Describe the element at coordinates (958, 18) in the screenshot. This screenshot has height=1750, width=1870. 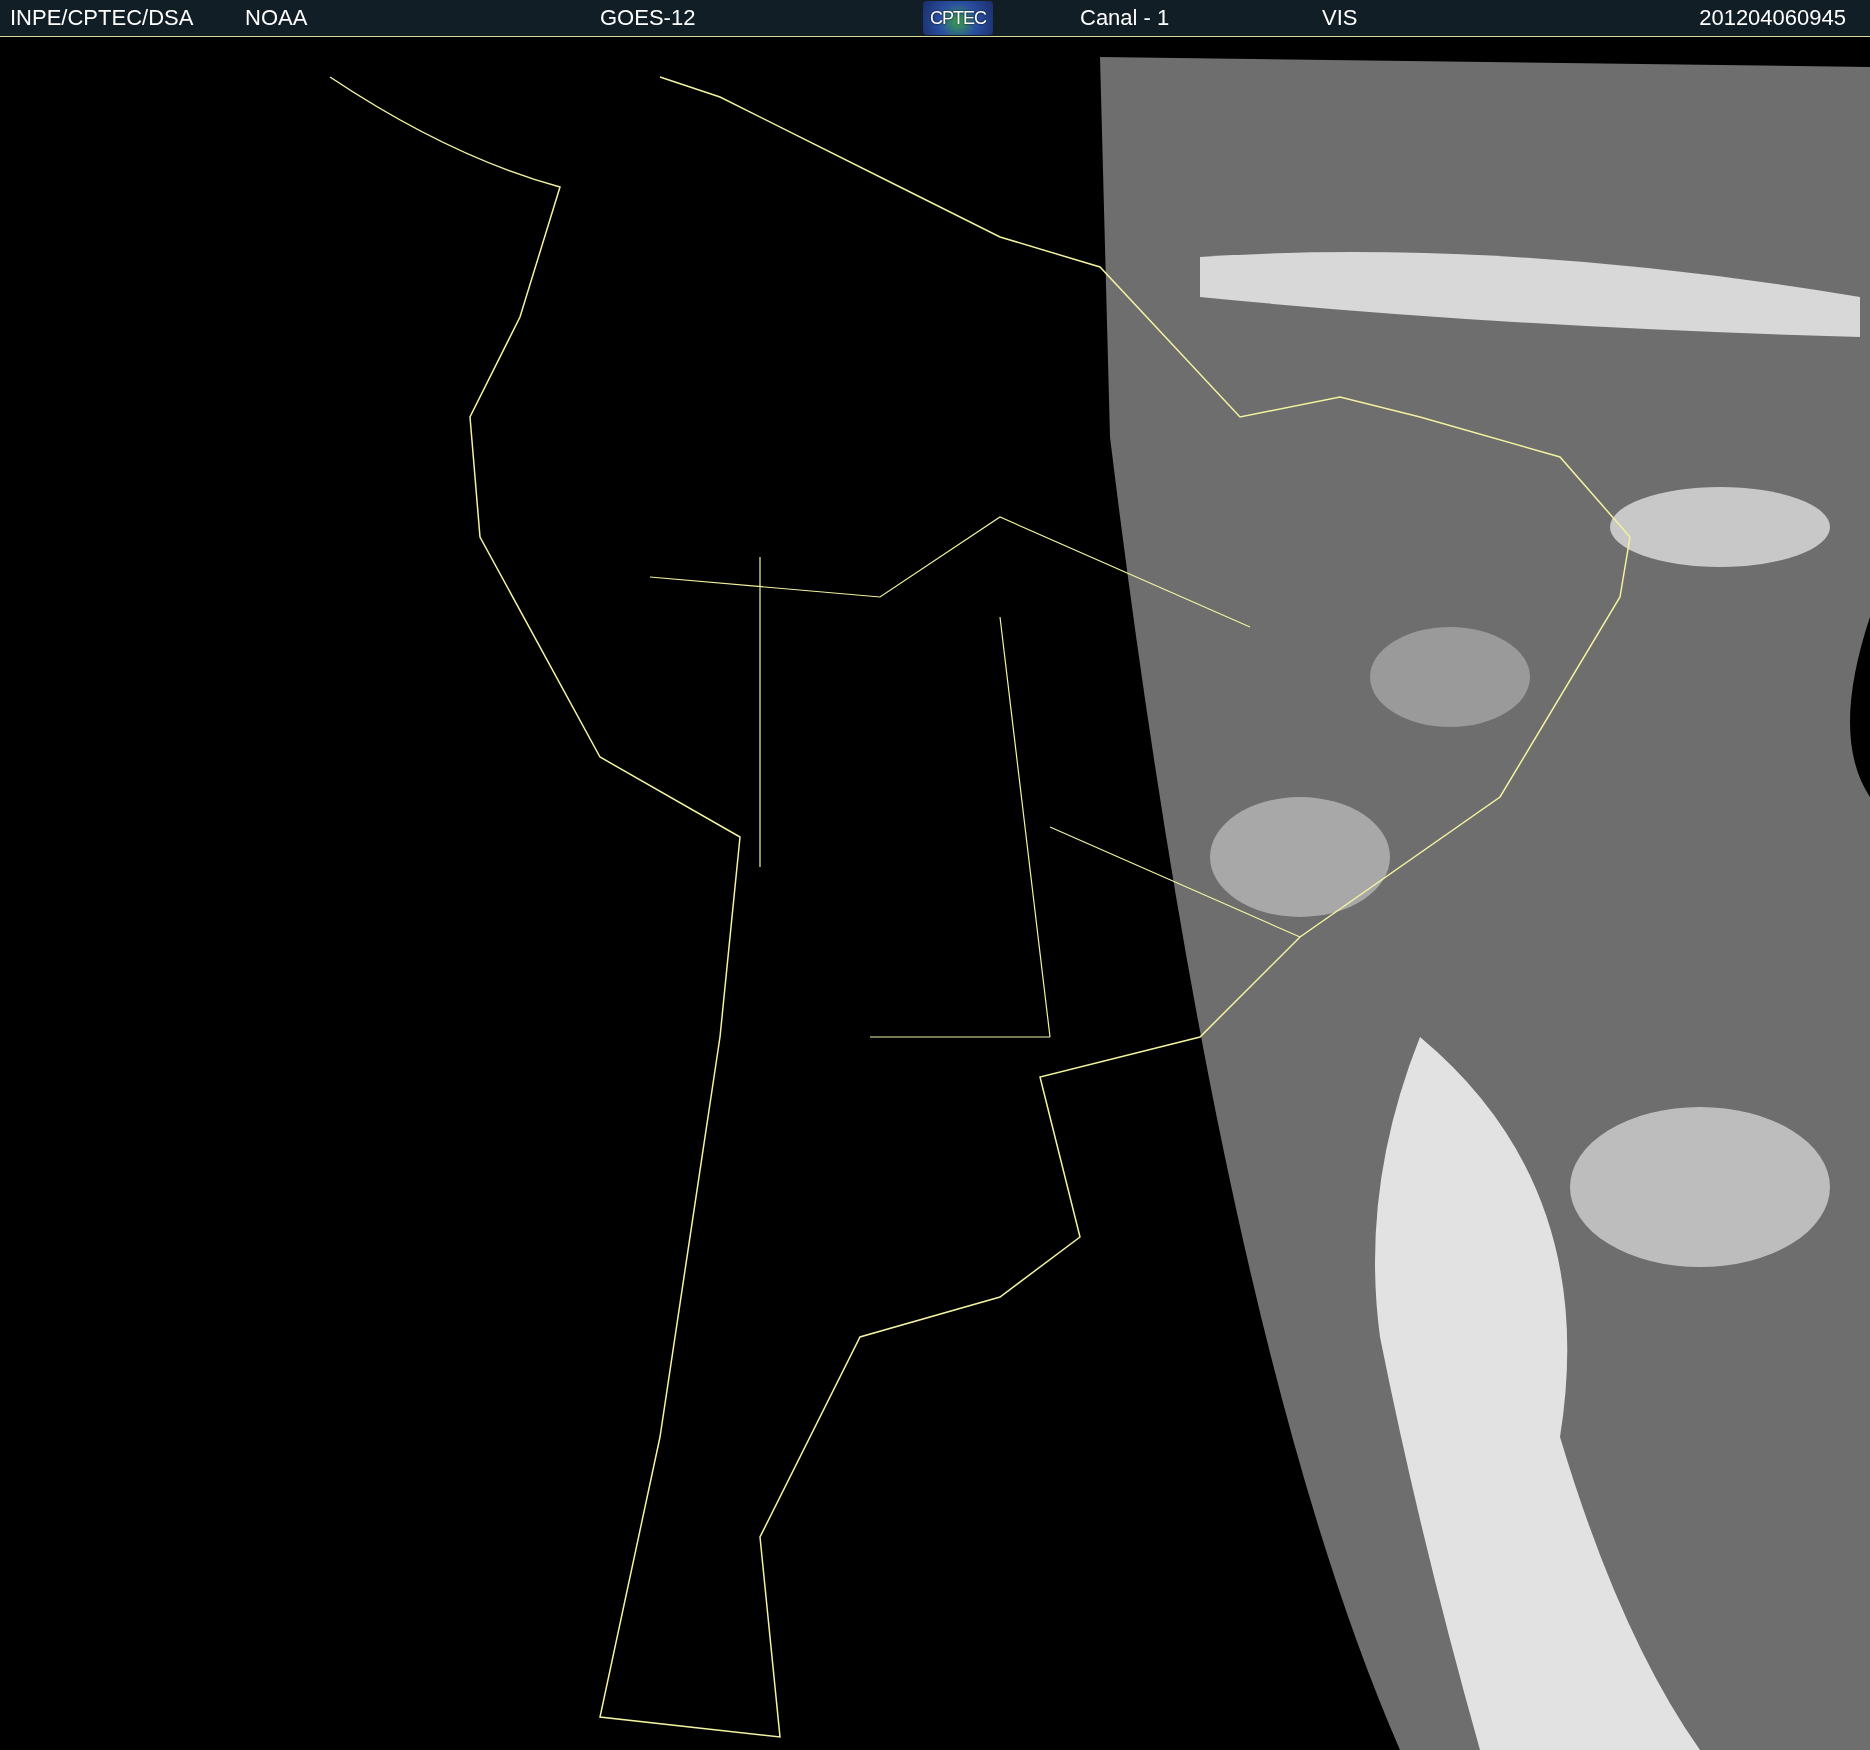
I see `logo: CPTEC` at that location.